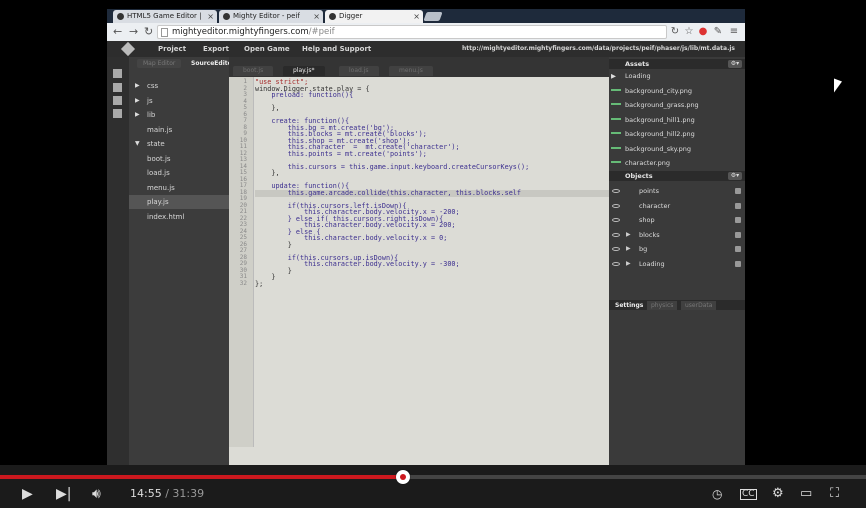 The width and height of the screenshot is (866, 508). I want to click on watch-later-icon: ◷, so click(717, 494).